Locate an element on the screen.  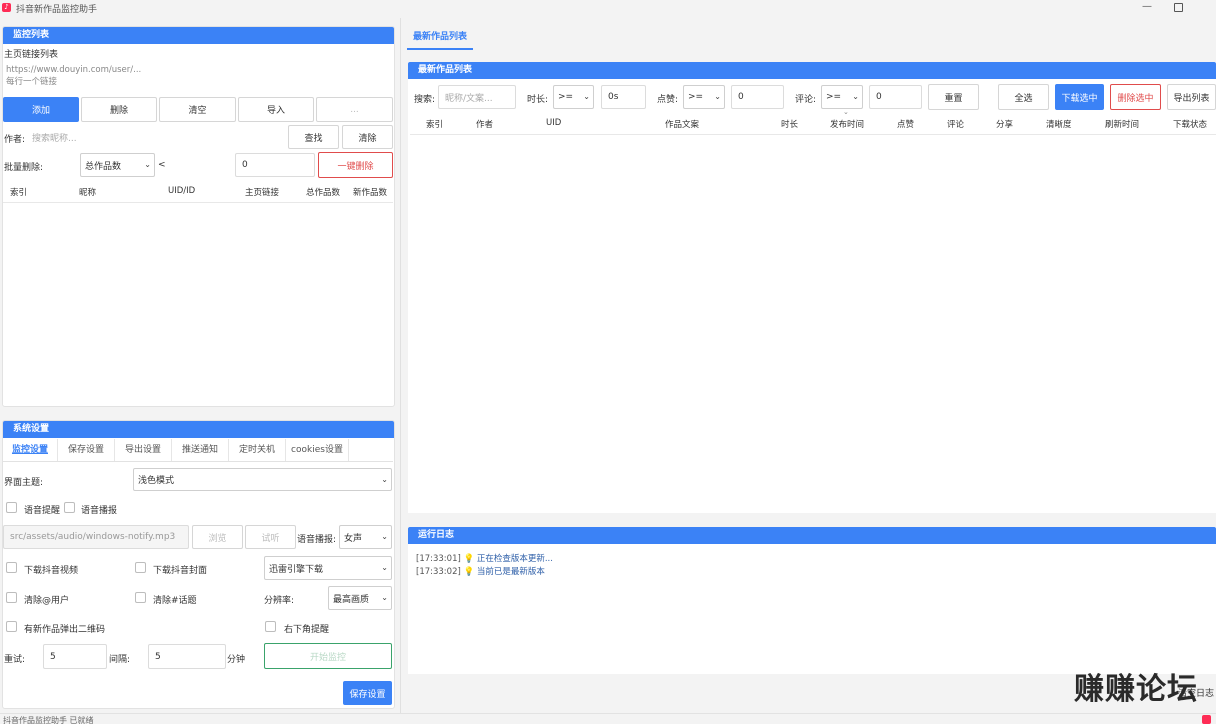
col-duration: 时长 is located at coordinates (789, 124).